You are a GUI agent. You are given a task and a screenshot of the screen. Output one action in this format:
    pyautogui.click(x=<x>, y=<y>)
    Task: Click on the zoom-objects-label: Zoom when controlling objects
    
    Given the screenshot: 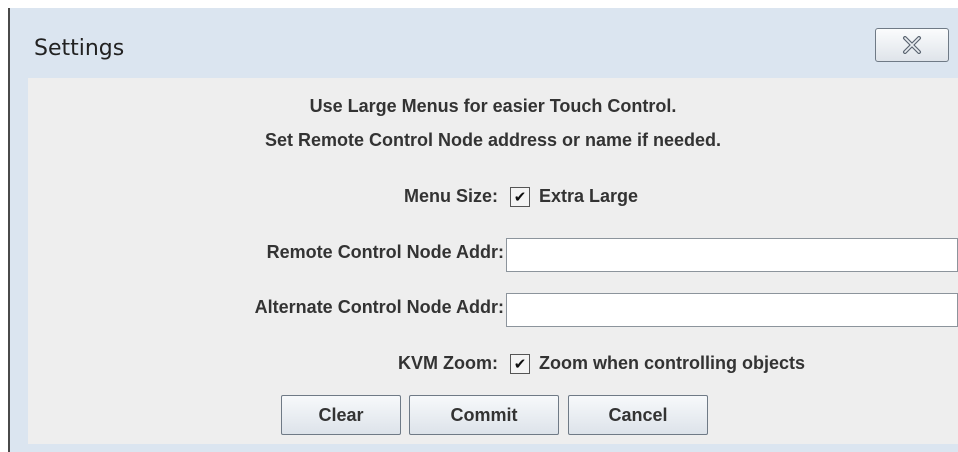 What is the action you would take?
    pyautogui.click(x=672, y=363)
    